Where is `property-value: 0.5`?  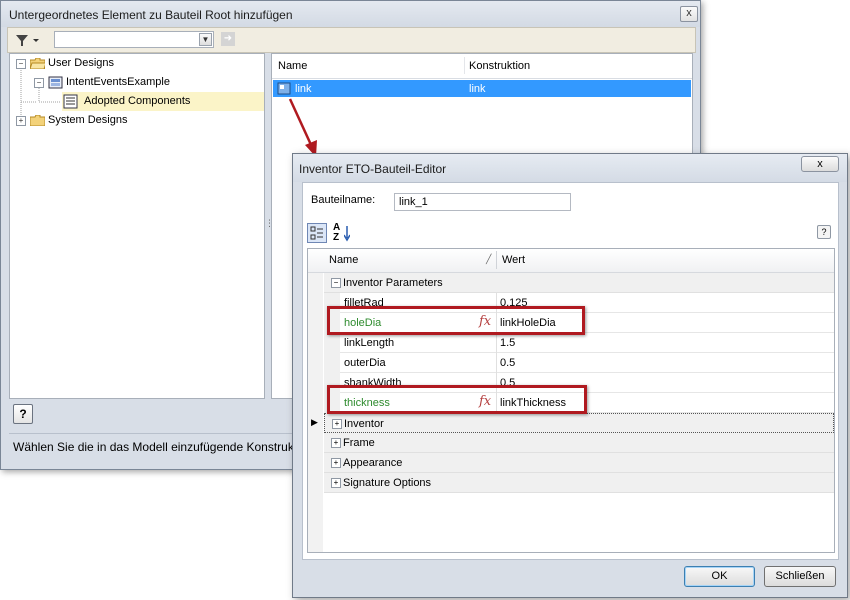
property-value: 0.5 is located at coordinates (507, 363).